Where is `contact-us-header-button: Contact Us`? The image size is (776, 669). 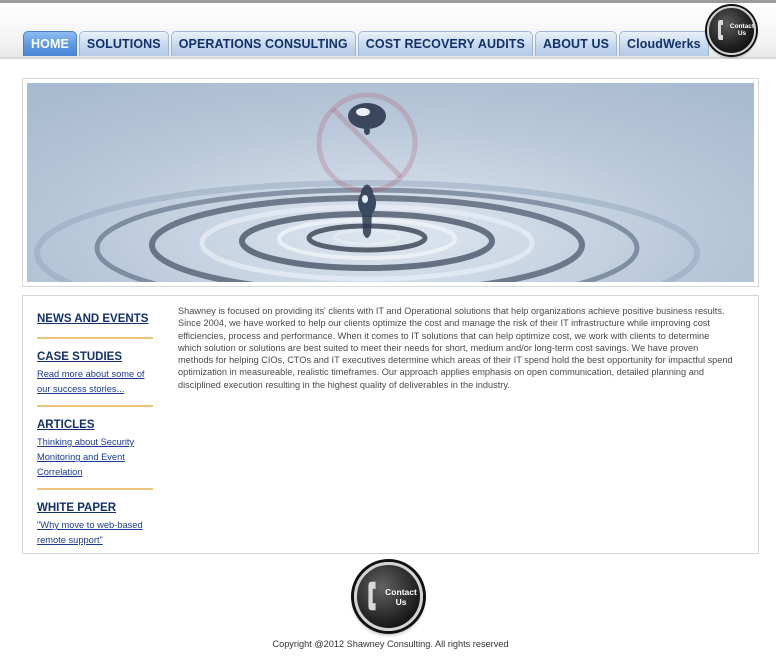 contact-us-header-button: Contact Us is located at coordinates (731, 30).